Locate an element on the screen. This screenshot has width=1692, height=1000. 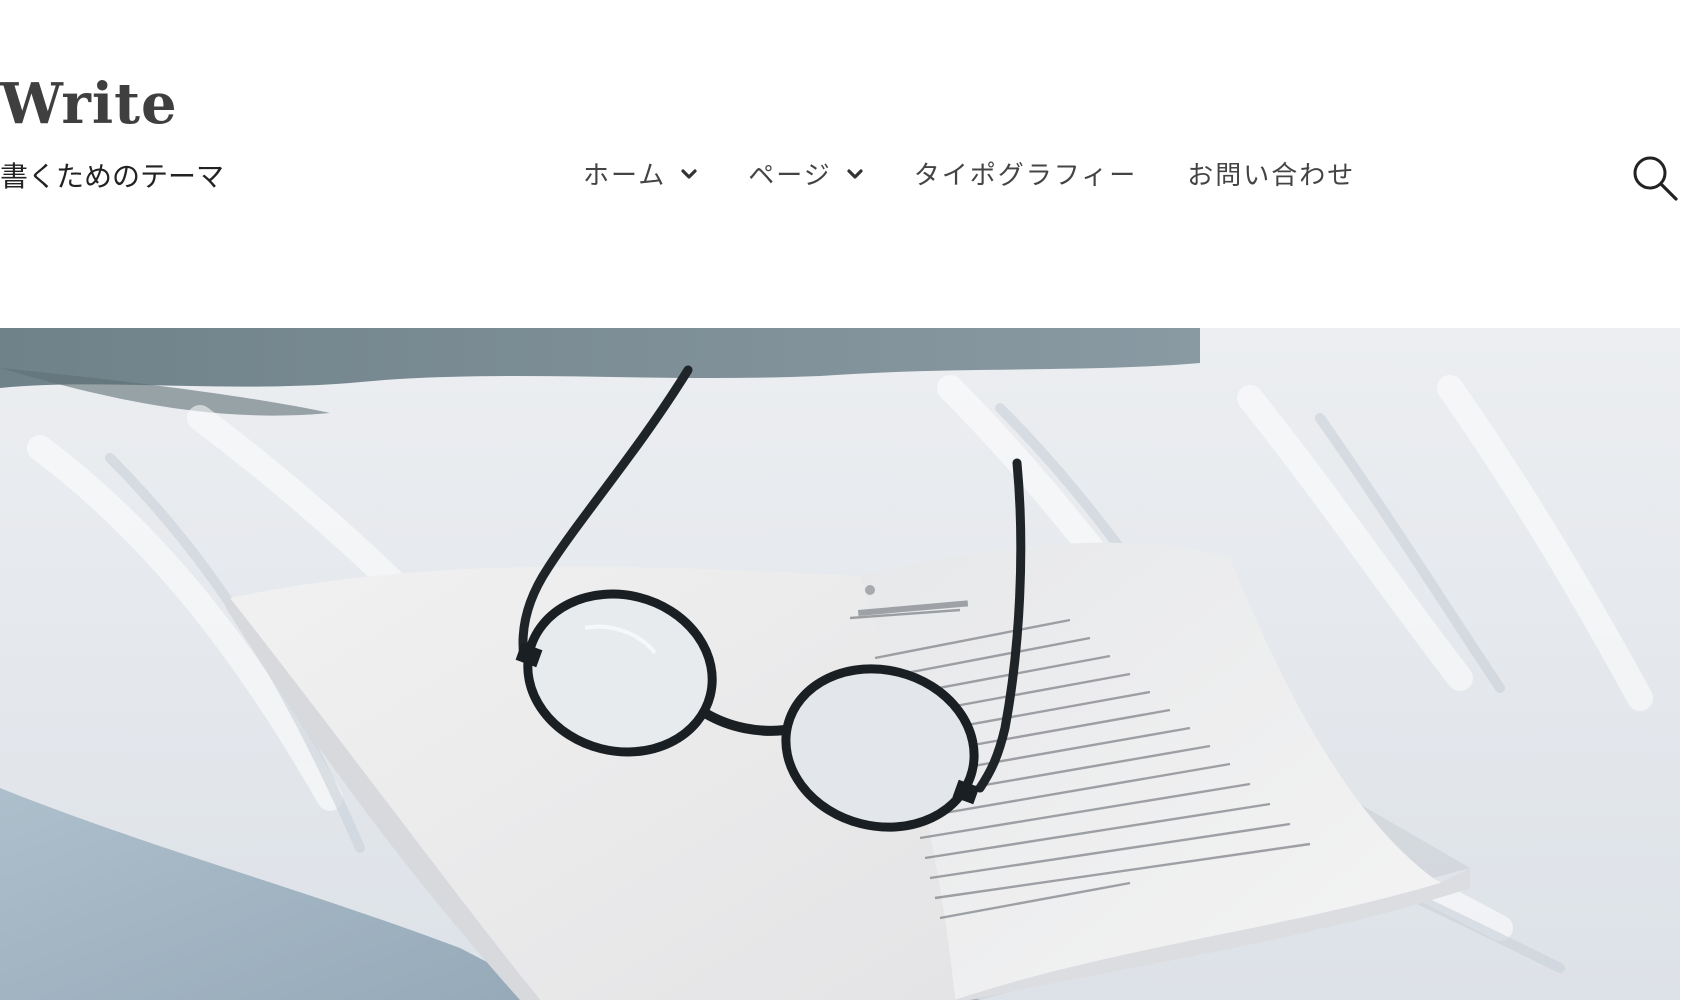
main-nav: ホーム ページ タイポグラフィー お問い合わせ is located at coordinates (969, 173).